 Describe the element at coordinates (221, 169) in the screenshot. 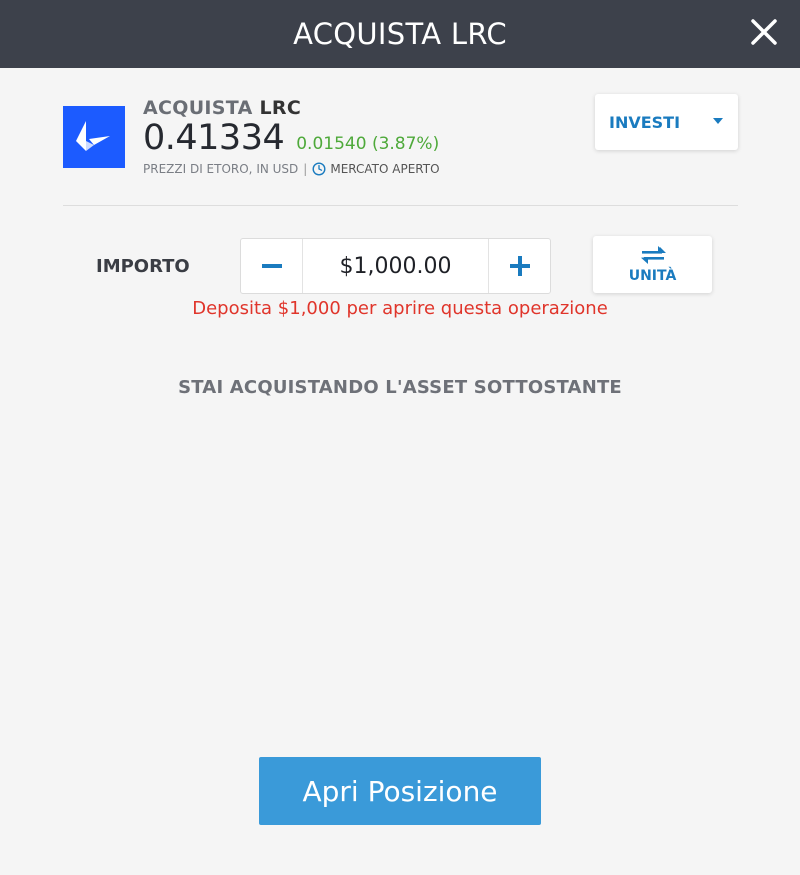

I see `price-source: PREZZI DI ETORO, IN USD` at that location.